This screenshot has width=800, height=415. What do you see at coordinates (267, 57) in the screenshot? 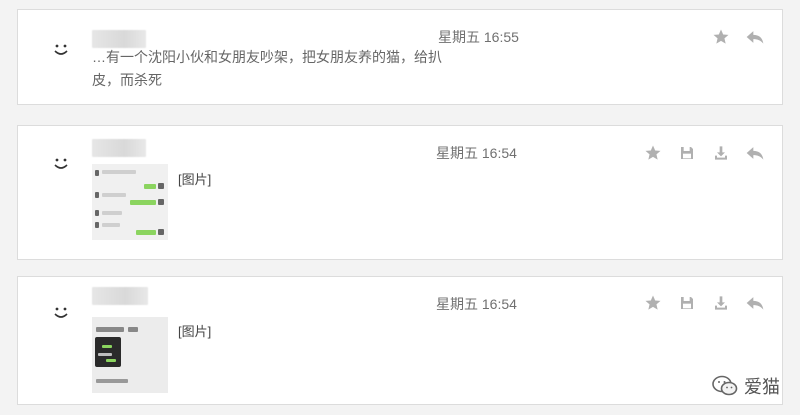
I see `message-text-line: …有一个沈阳小伙和女朋友吵架，把女朋友养的猫，给扒` at bounding box center [267, 57].